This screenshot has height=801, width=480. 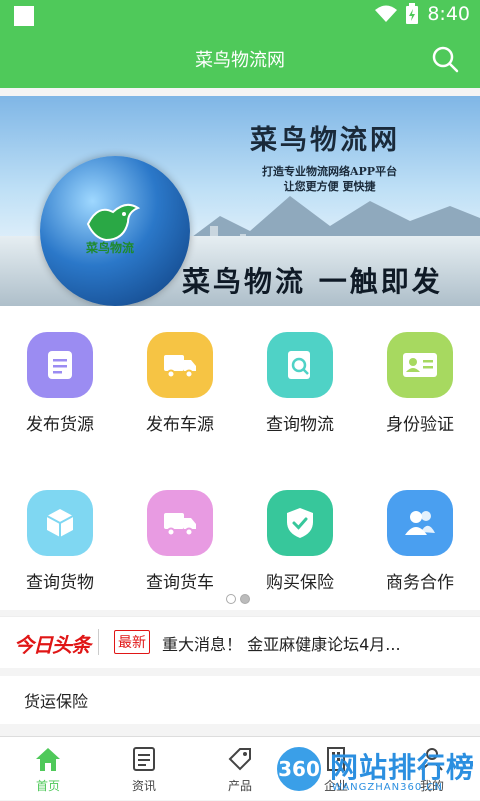 I want to click on grid-item-identity-verify: 身份验证, so click(x=420, y=376).